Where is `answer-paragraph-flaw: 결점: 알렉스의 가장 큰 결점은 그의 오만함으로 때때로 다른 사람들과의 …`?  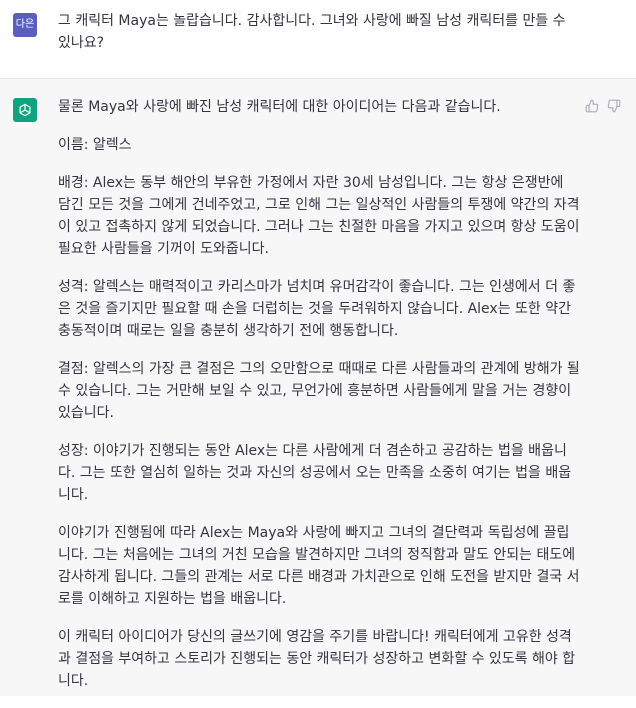
answer-paragraph-flaw: 결점: 알렉스의 가장 큰 결점은 그의 오만함으로 때때로 다른 사람들과의 … is located at coordinates (319, 391).